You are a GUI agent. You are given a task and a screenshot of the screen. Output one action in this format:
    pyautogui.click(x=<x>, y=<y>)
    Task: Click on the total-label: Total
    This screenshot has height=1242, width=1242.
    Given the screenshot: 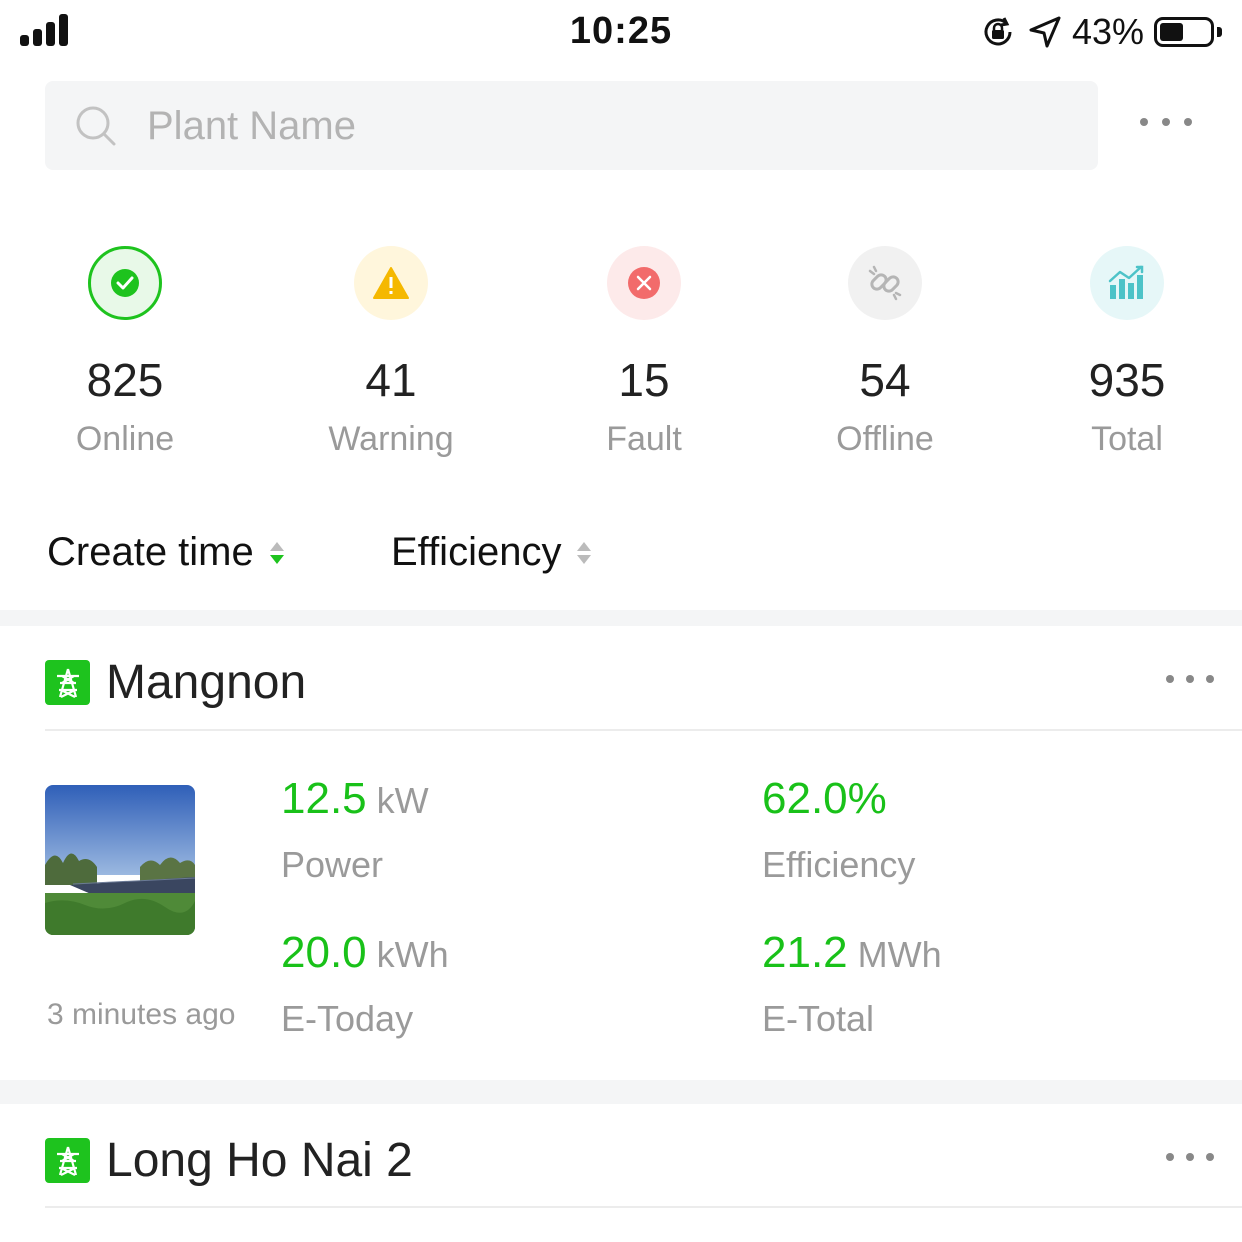 What is the action you would take?
    pyautogui.click(x=1127, y=439)
    